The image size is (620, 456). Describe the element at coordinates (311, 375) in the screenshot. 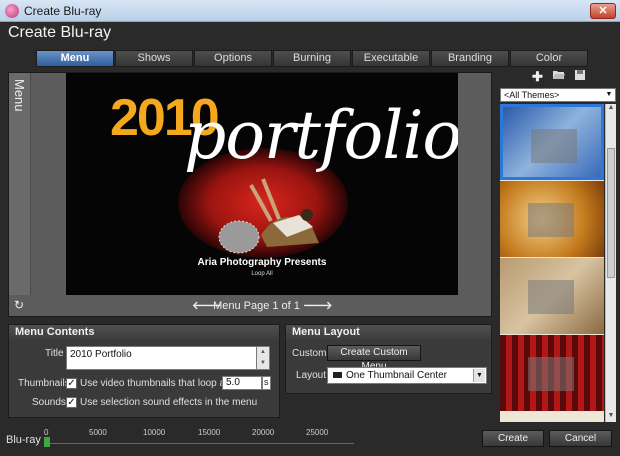

I see `layout-label: Layout` at that location.